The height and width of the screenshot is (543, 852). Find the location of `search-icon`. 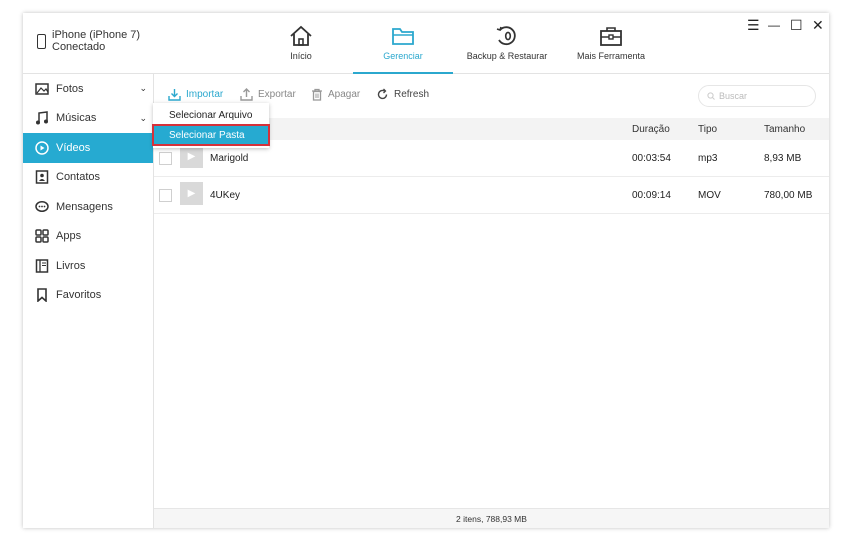

search-icon is located at coordinates (711, 96).